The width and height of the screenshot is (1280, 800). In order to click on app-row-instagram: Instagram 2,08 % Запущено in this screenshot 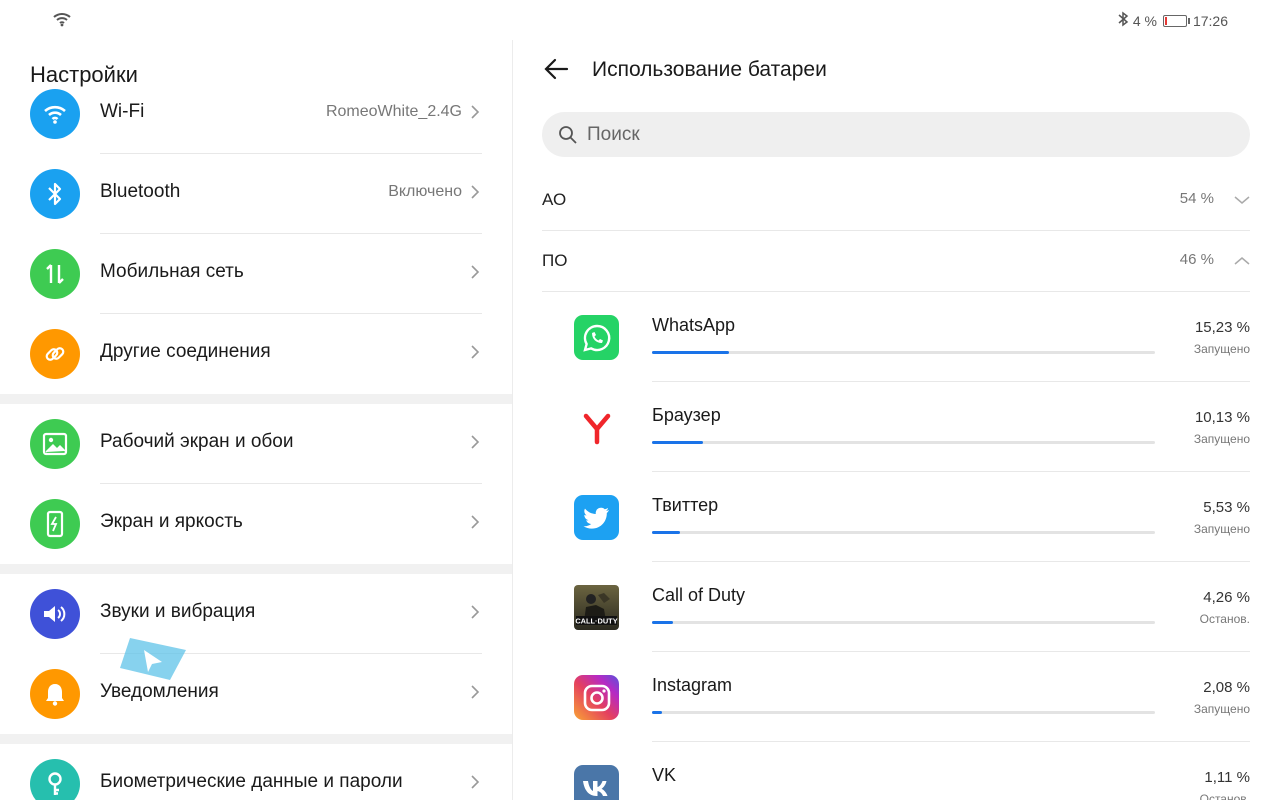, I will do `click(896, 697)`.